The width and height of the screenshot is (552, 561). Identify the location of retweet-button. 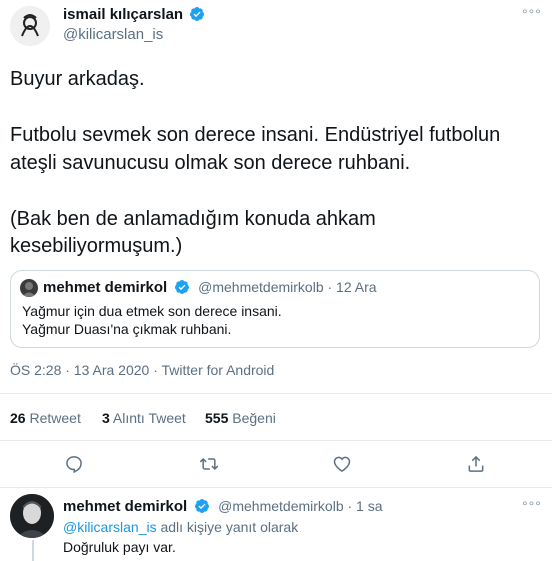
(209, 464).